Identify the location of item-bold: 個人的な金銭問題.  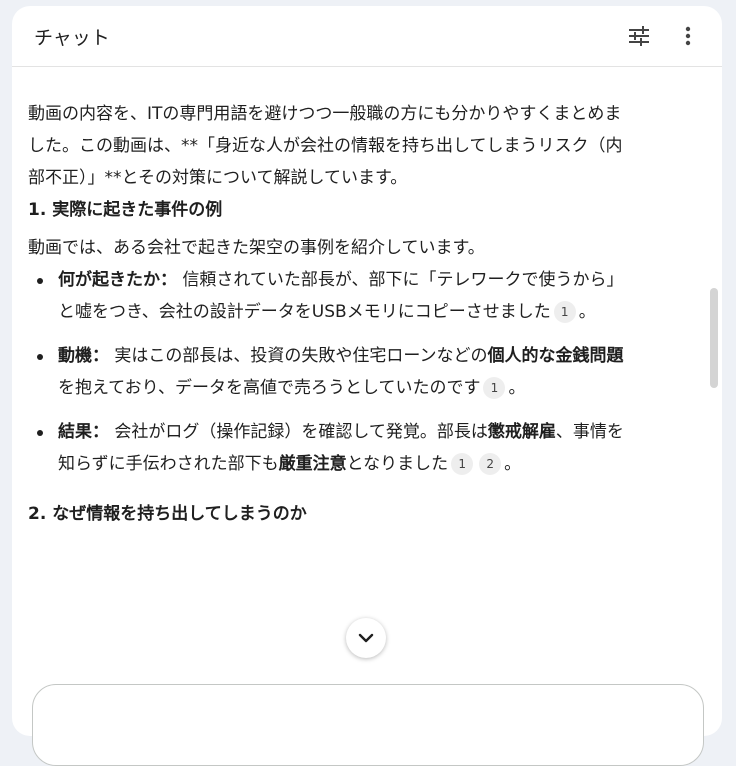
(555, 356).